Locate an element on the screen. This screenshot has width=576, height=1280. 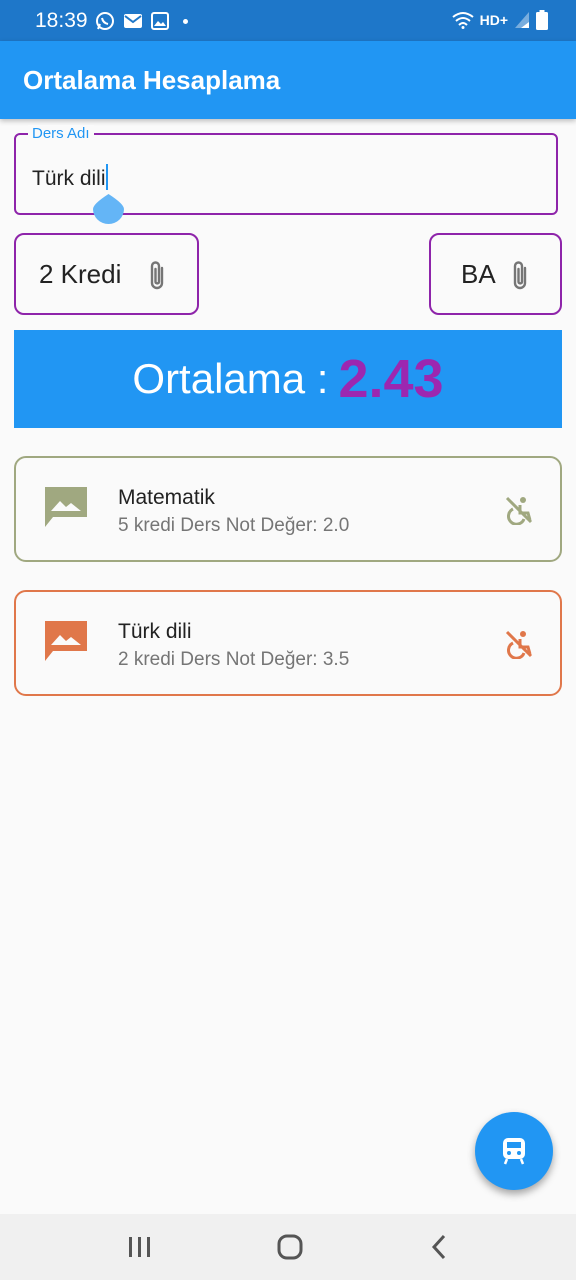
system-nav-bar is located at coordinates (288, 1247).